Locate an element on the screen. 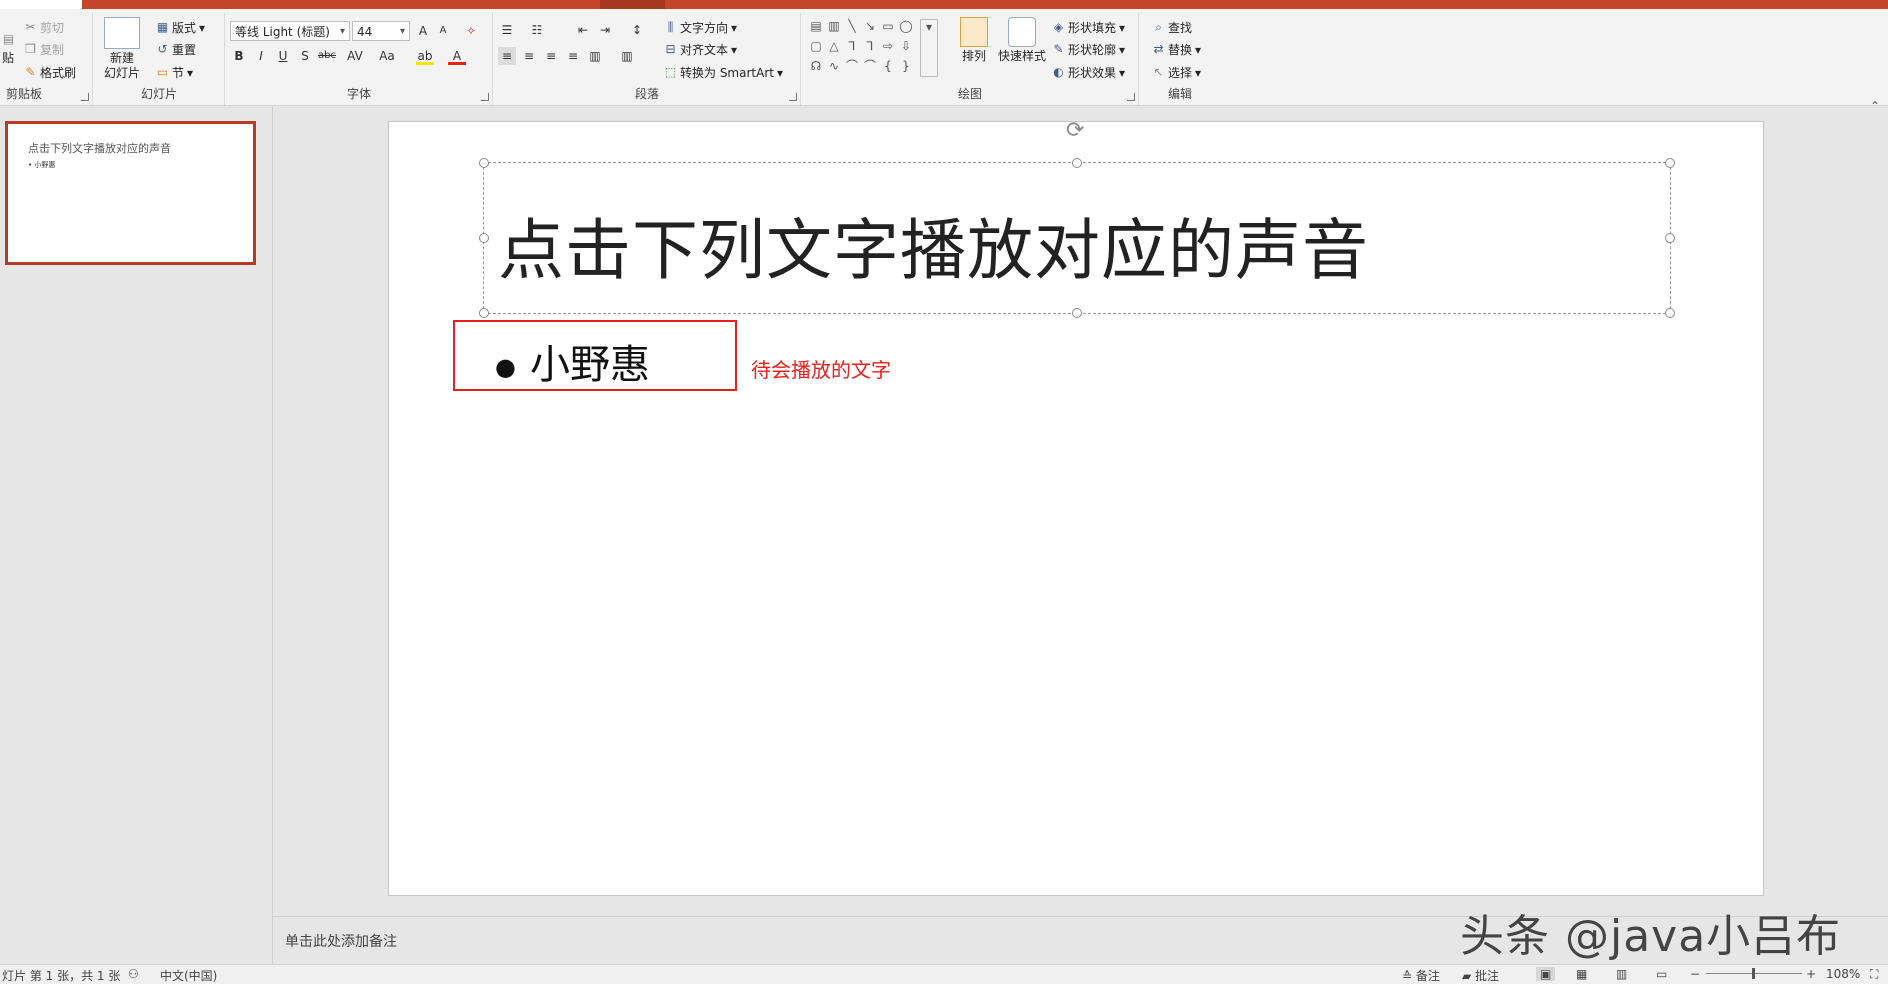  notes-placeholder: 单击此处添加备注 is located at coordinates (341, 941).